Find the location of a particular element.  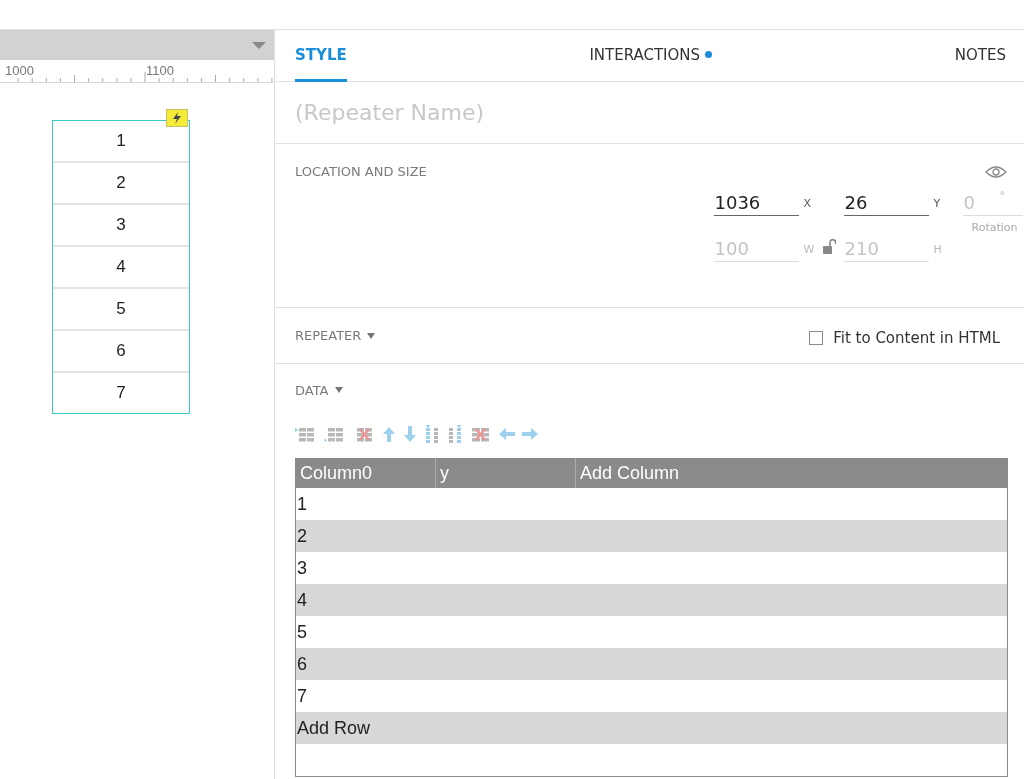

table-row: 4 is located at coordinates (651, 600).